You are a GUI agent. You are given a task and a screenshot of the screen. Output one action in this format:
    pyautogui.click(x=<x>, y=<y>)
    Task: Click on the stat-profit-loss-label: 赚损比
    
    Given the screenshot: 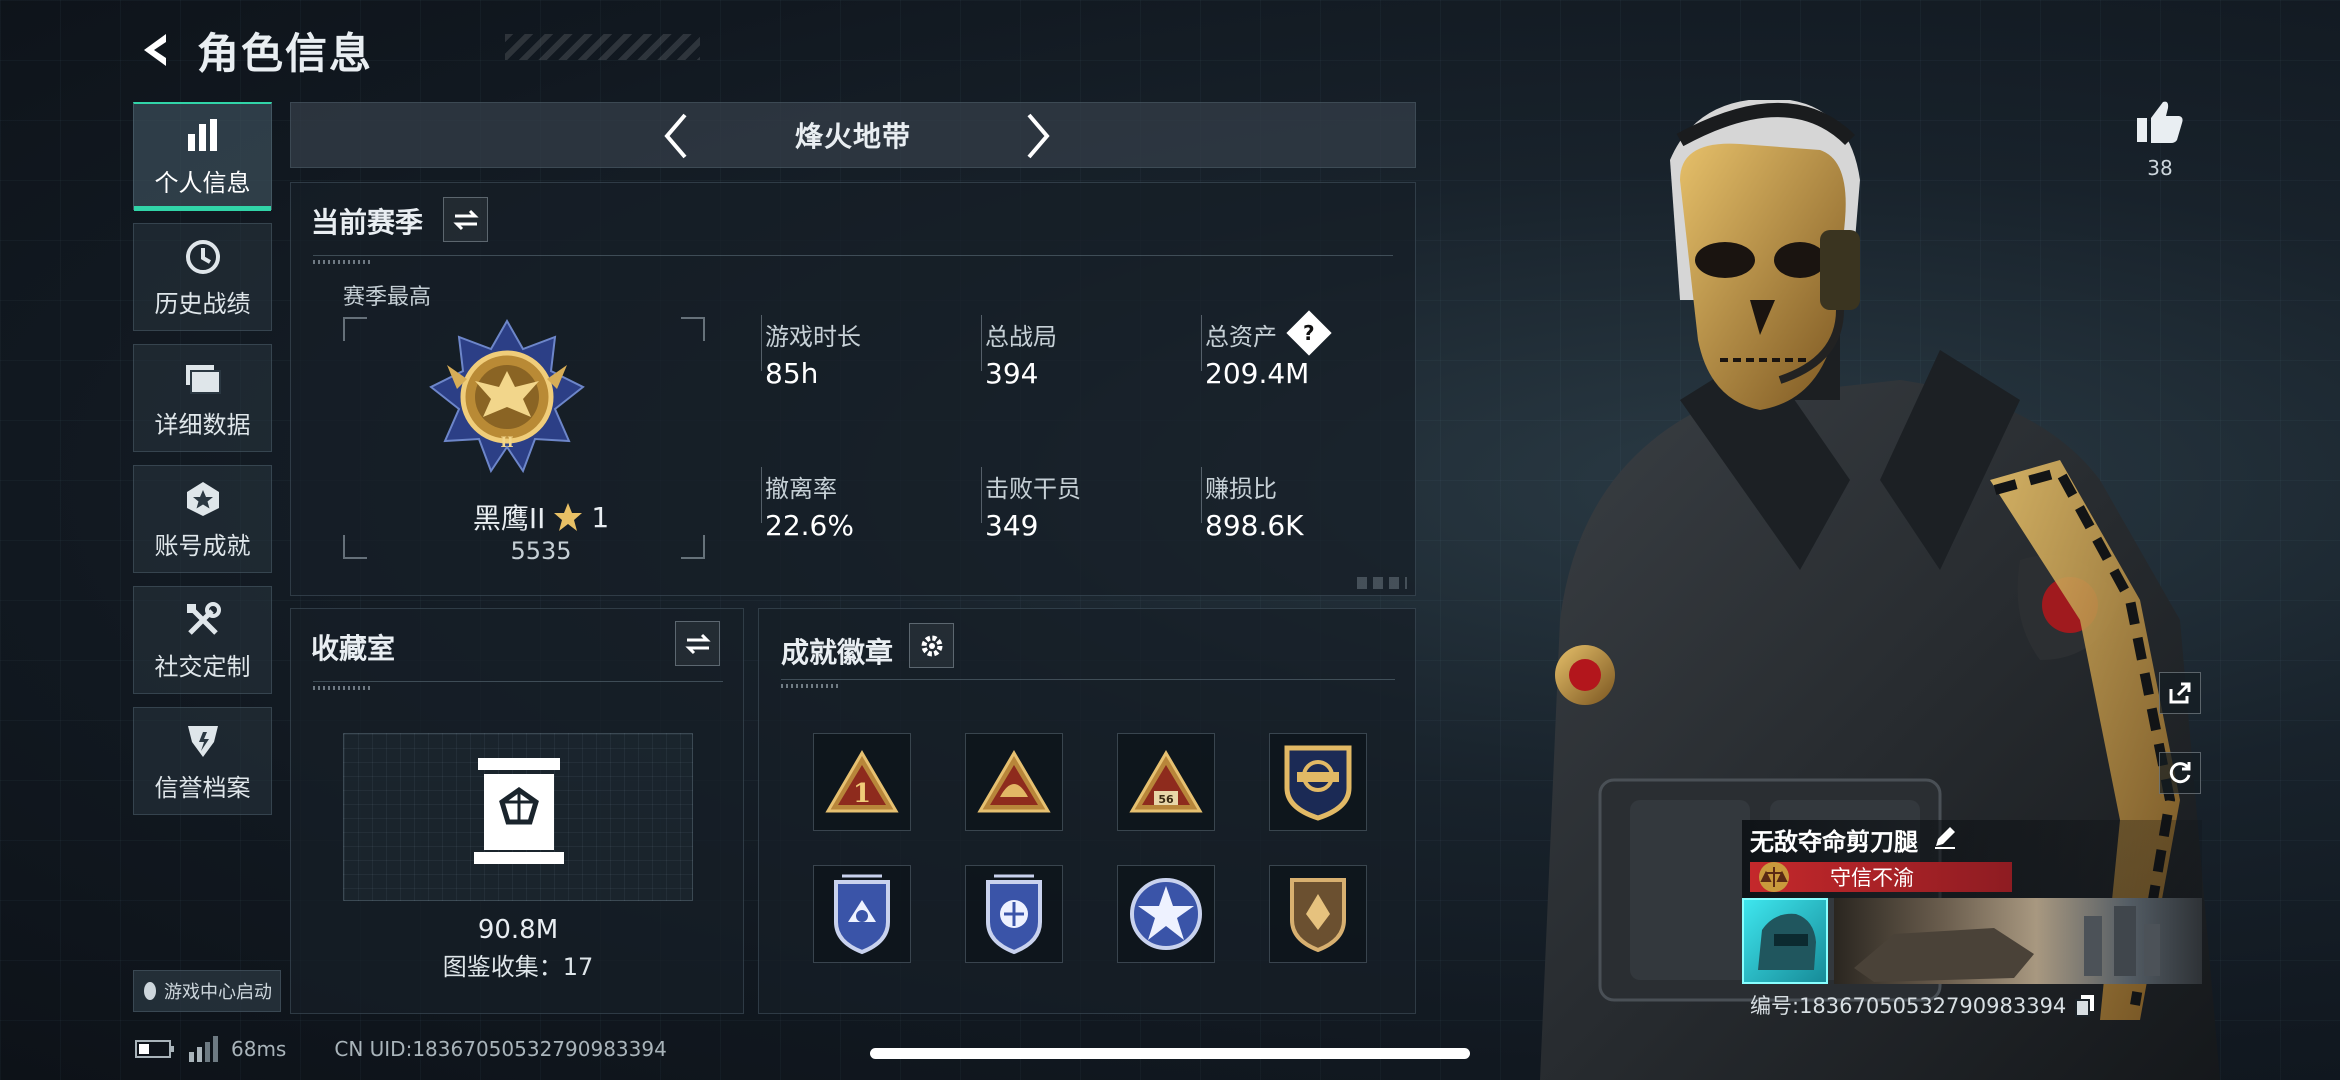 What is the action you would take?
    pyautogui.click(x=1241, y=489)
    